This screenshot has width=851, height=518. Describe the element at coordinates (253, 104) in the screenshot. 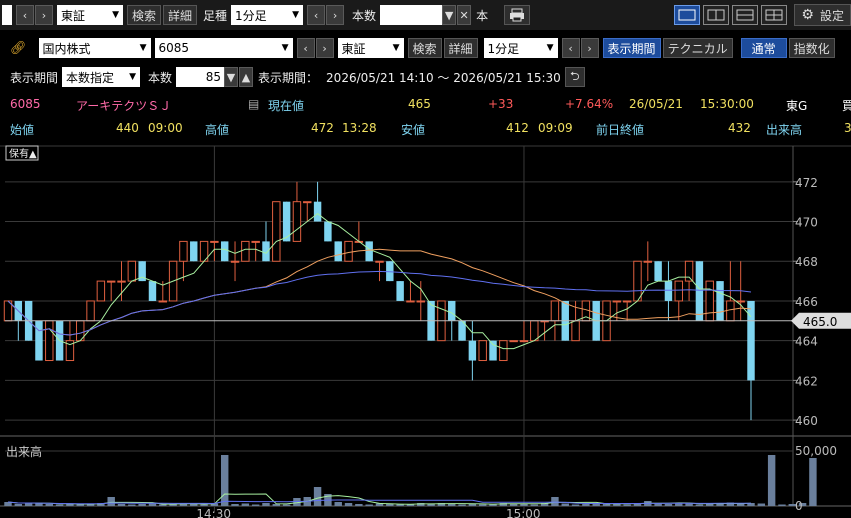

I see `memo-icon: ▤` at that location.